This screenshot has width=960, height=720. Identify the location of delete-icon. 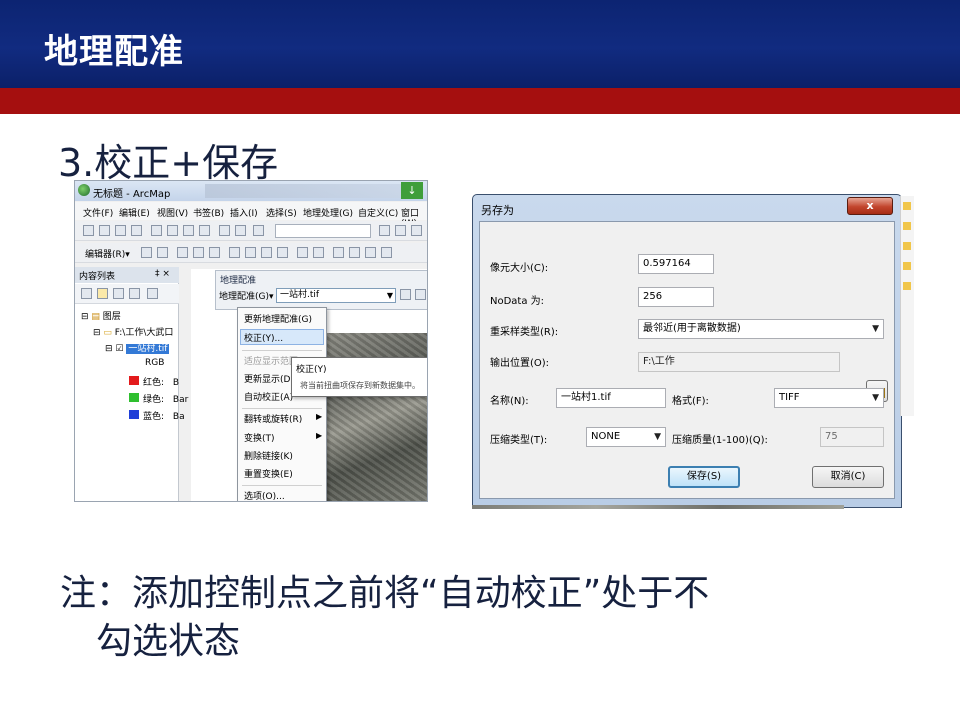
(204, 230).